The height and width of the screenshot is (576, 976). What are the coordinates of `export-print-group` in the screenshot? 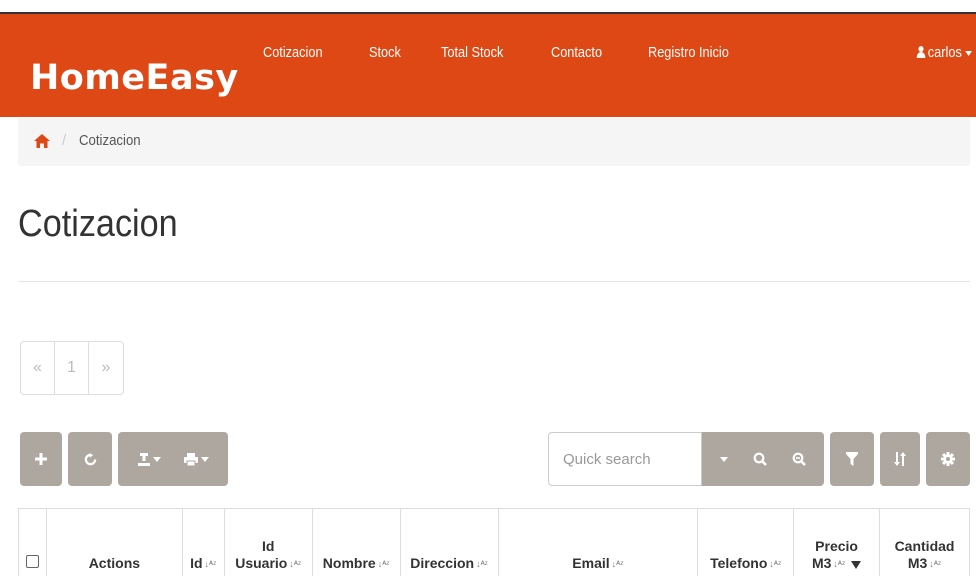 It's located at (173, 459).